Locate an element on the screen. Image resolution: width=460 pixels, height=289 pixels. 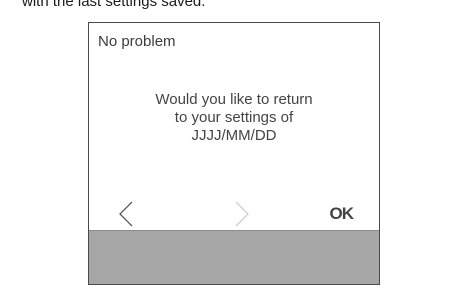
next-button is located at coordinates (241, 214).